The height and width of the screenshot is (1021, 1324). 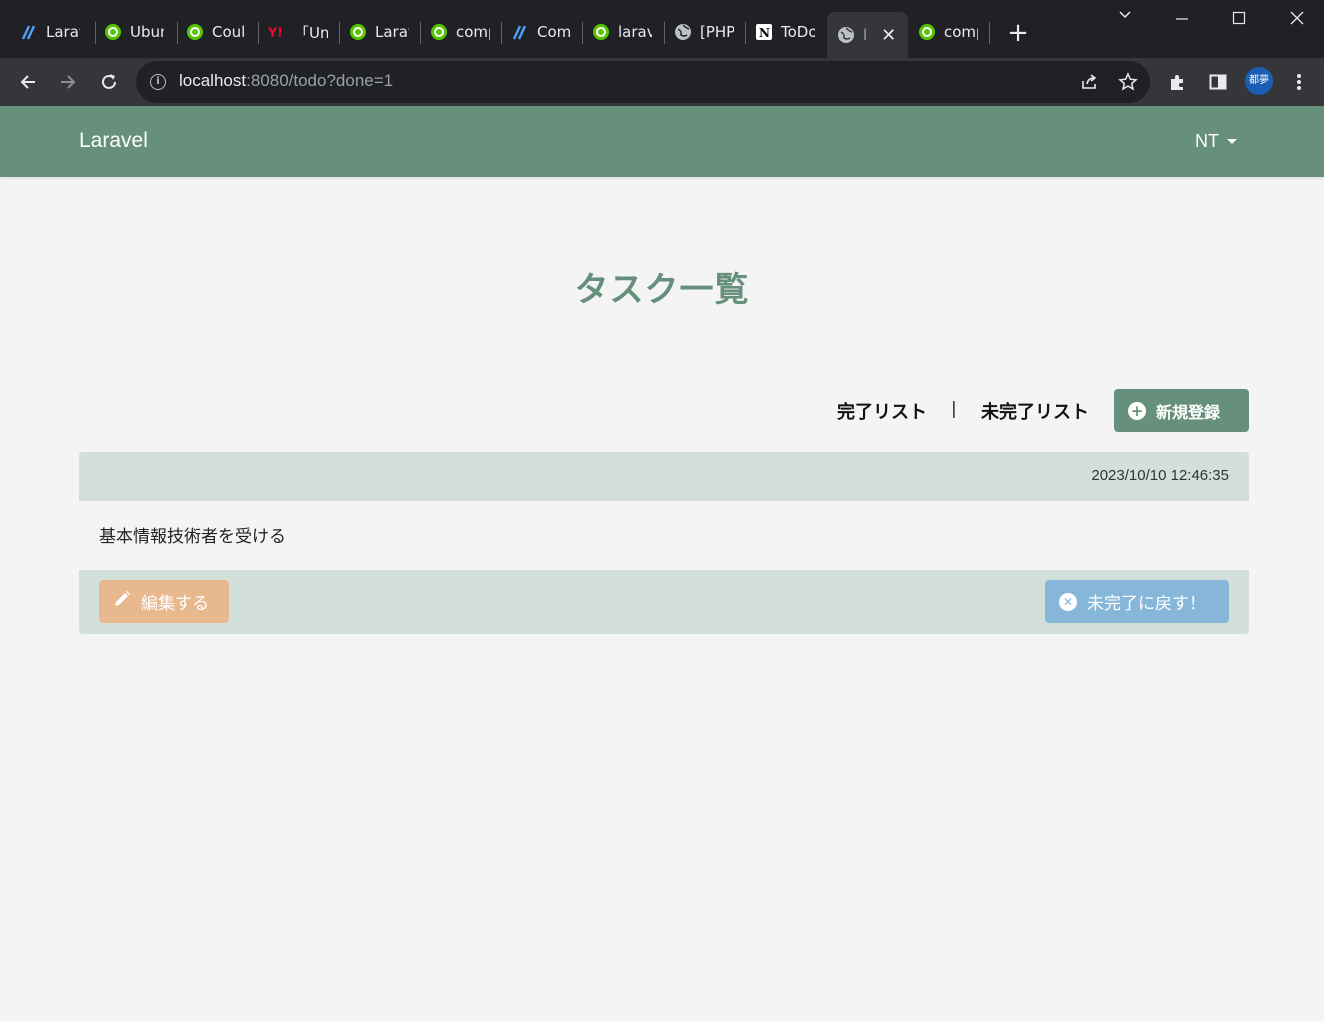 I want to click on browser-tab: [PHP, so click(x=707, y=32).